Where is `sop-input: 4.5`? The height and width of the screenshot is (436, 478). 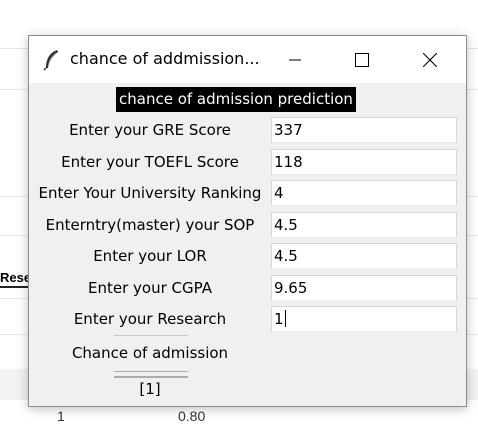
sop-input: 4.5 is located at coordinates (364, 225).